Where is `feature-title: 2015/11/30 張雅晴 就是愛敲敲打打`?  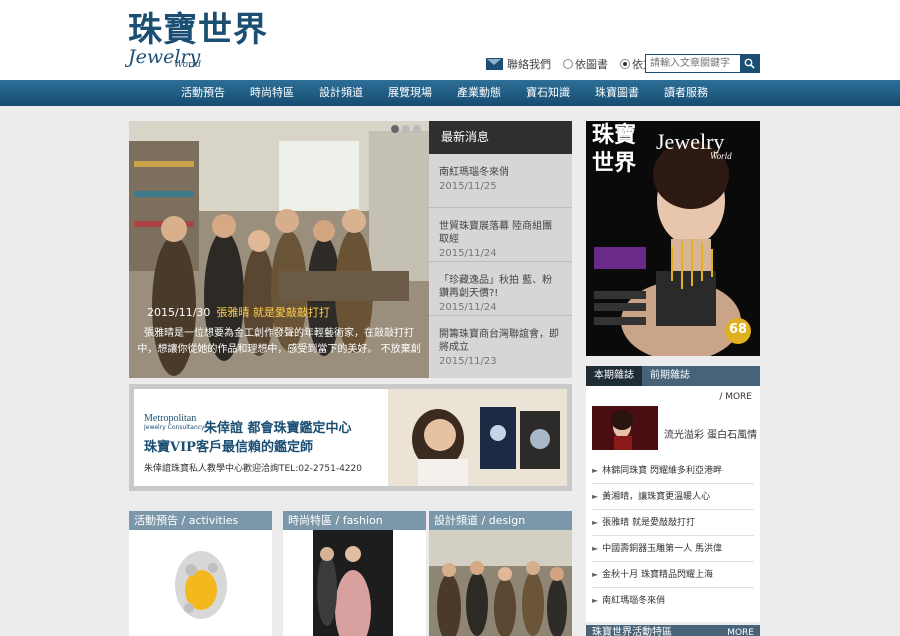
feature-title: 2015/11/30 張雅晴 就是愛敲敲打打 is located at coordinates (238, 312).